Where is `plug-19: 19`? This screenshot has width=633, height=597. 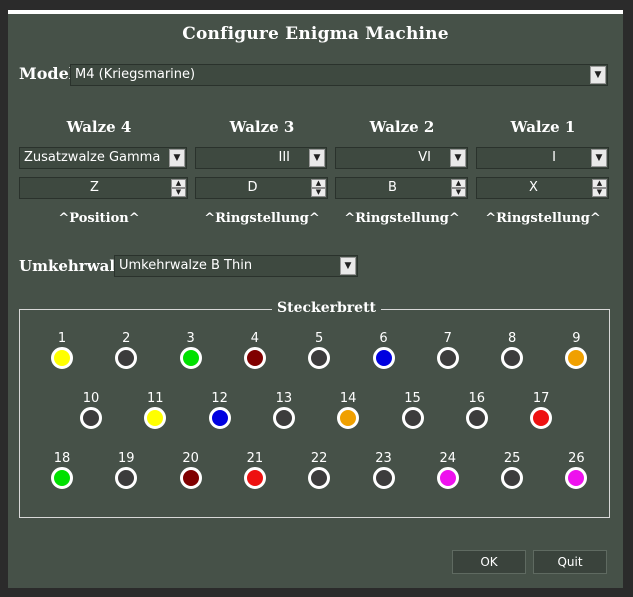 plug-19: 19 is located at coordinates (126, 470).